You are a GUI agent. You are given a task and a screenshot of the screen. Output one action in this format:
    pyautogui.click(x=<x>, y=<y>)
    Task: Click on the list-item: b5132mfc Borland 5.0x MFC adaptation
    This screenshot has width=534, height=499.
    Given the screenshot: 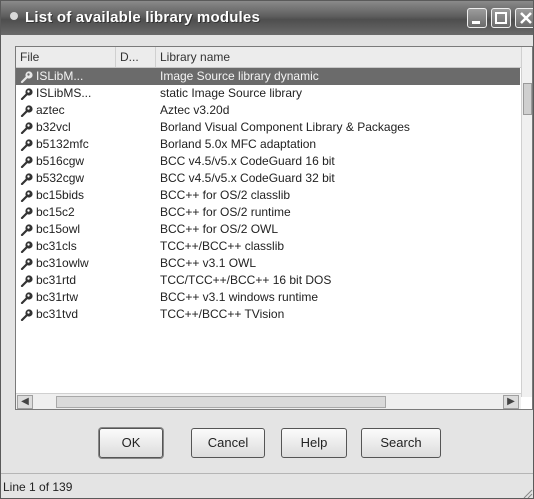 What is the action you would take?
    pyautogui.click(x=268, y=144)
    